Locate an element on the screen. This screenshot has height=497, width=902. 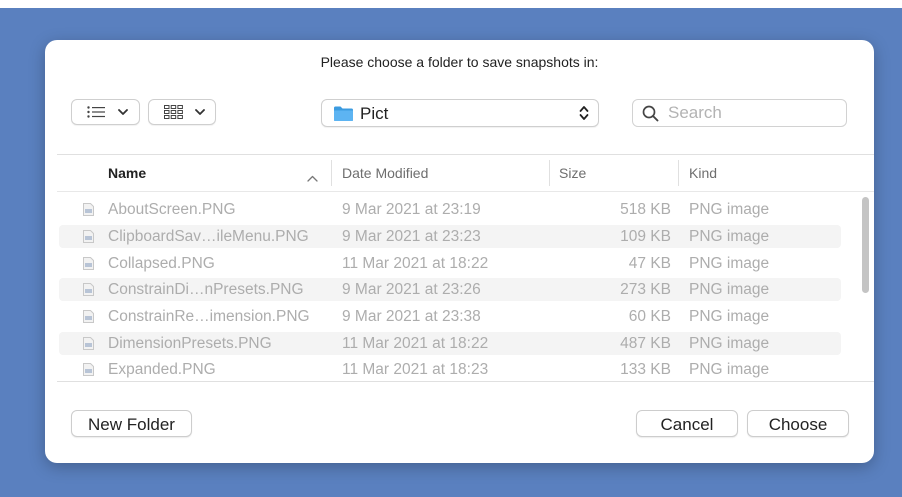
grid-view-icon is located at coordinates (173, 112).